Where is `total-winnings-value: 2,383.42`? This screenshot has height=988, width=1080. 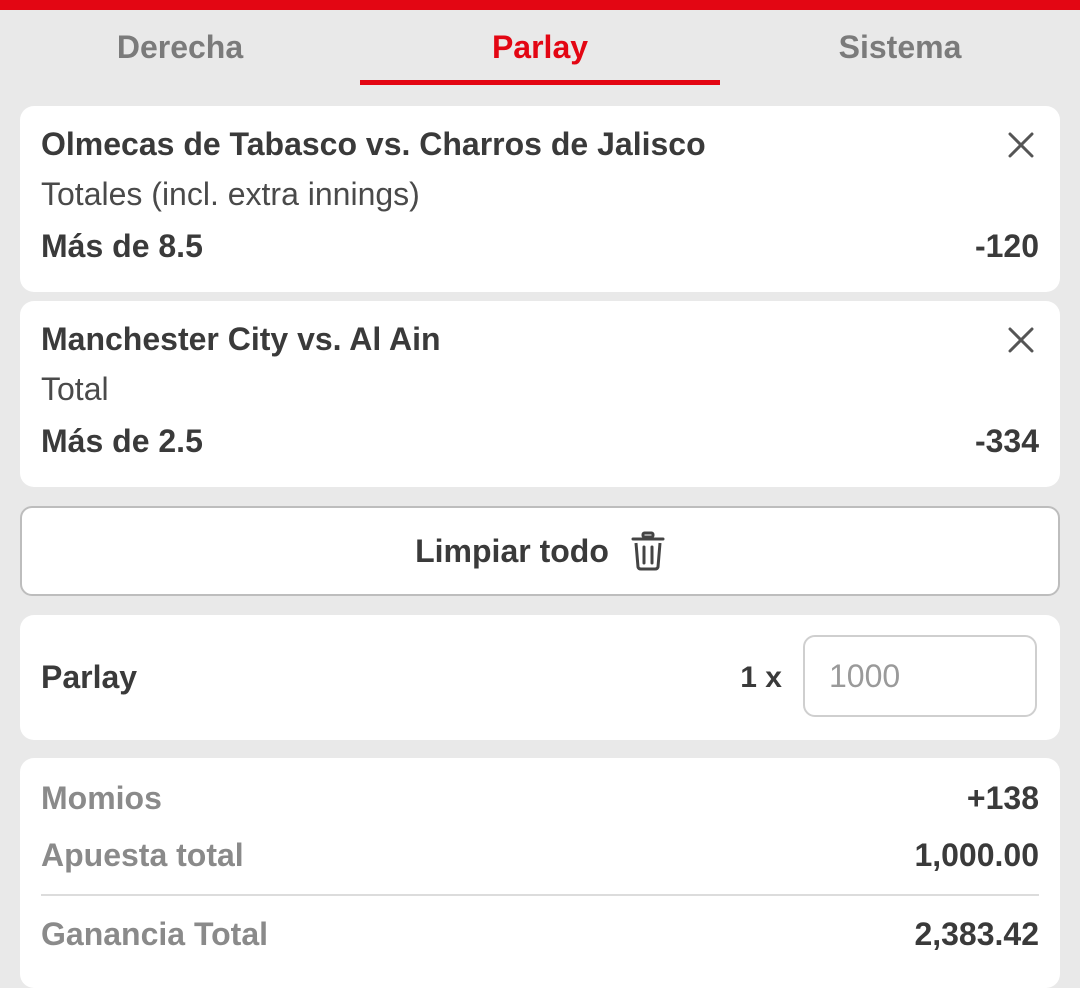
total-winnings-value: 2,383.42 is located at coordinates (976, 934).